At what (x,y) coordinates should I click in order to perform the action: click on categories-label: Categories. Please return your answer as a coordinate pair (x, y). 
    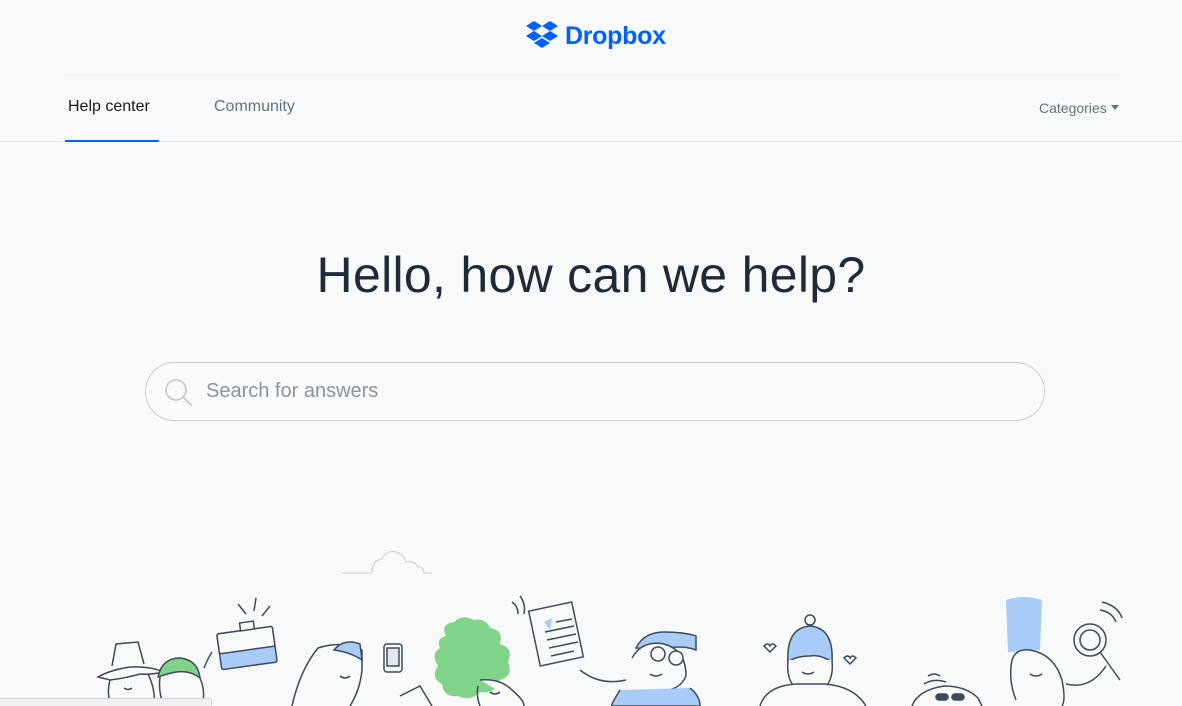
    Looking at the image, I should click on (1073, 108).